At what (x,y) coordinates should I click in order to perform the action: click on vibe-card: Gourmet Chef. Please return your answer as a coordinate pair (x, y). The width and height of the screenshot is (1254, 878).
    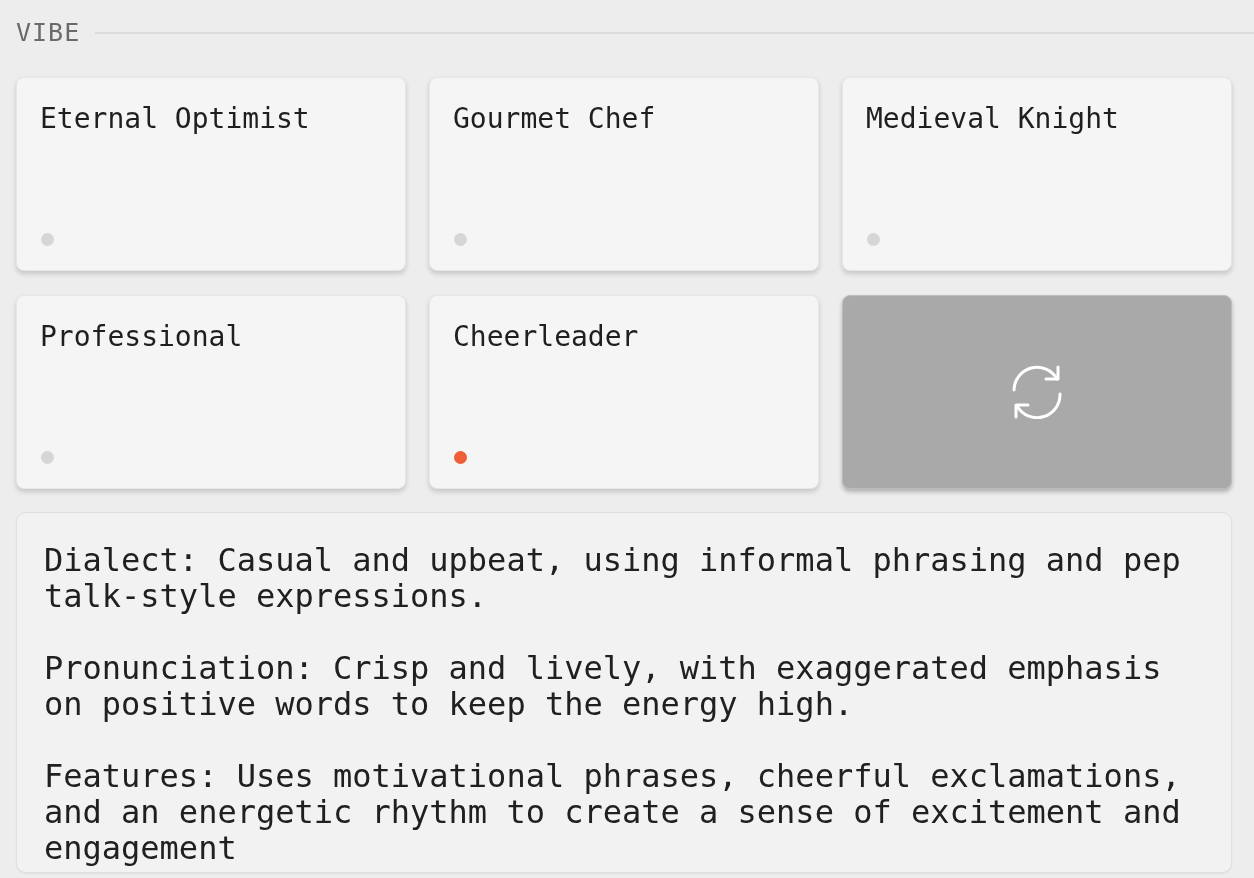
    Looking at the image, I should click on (624, 174).